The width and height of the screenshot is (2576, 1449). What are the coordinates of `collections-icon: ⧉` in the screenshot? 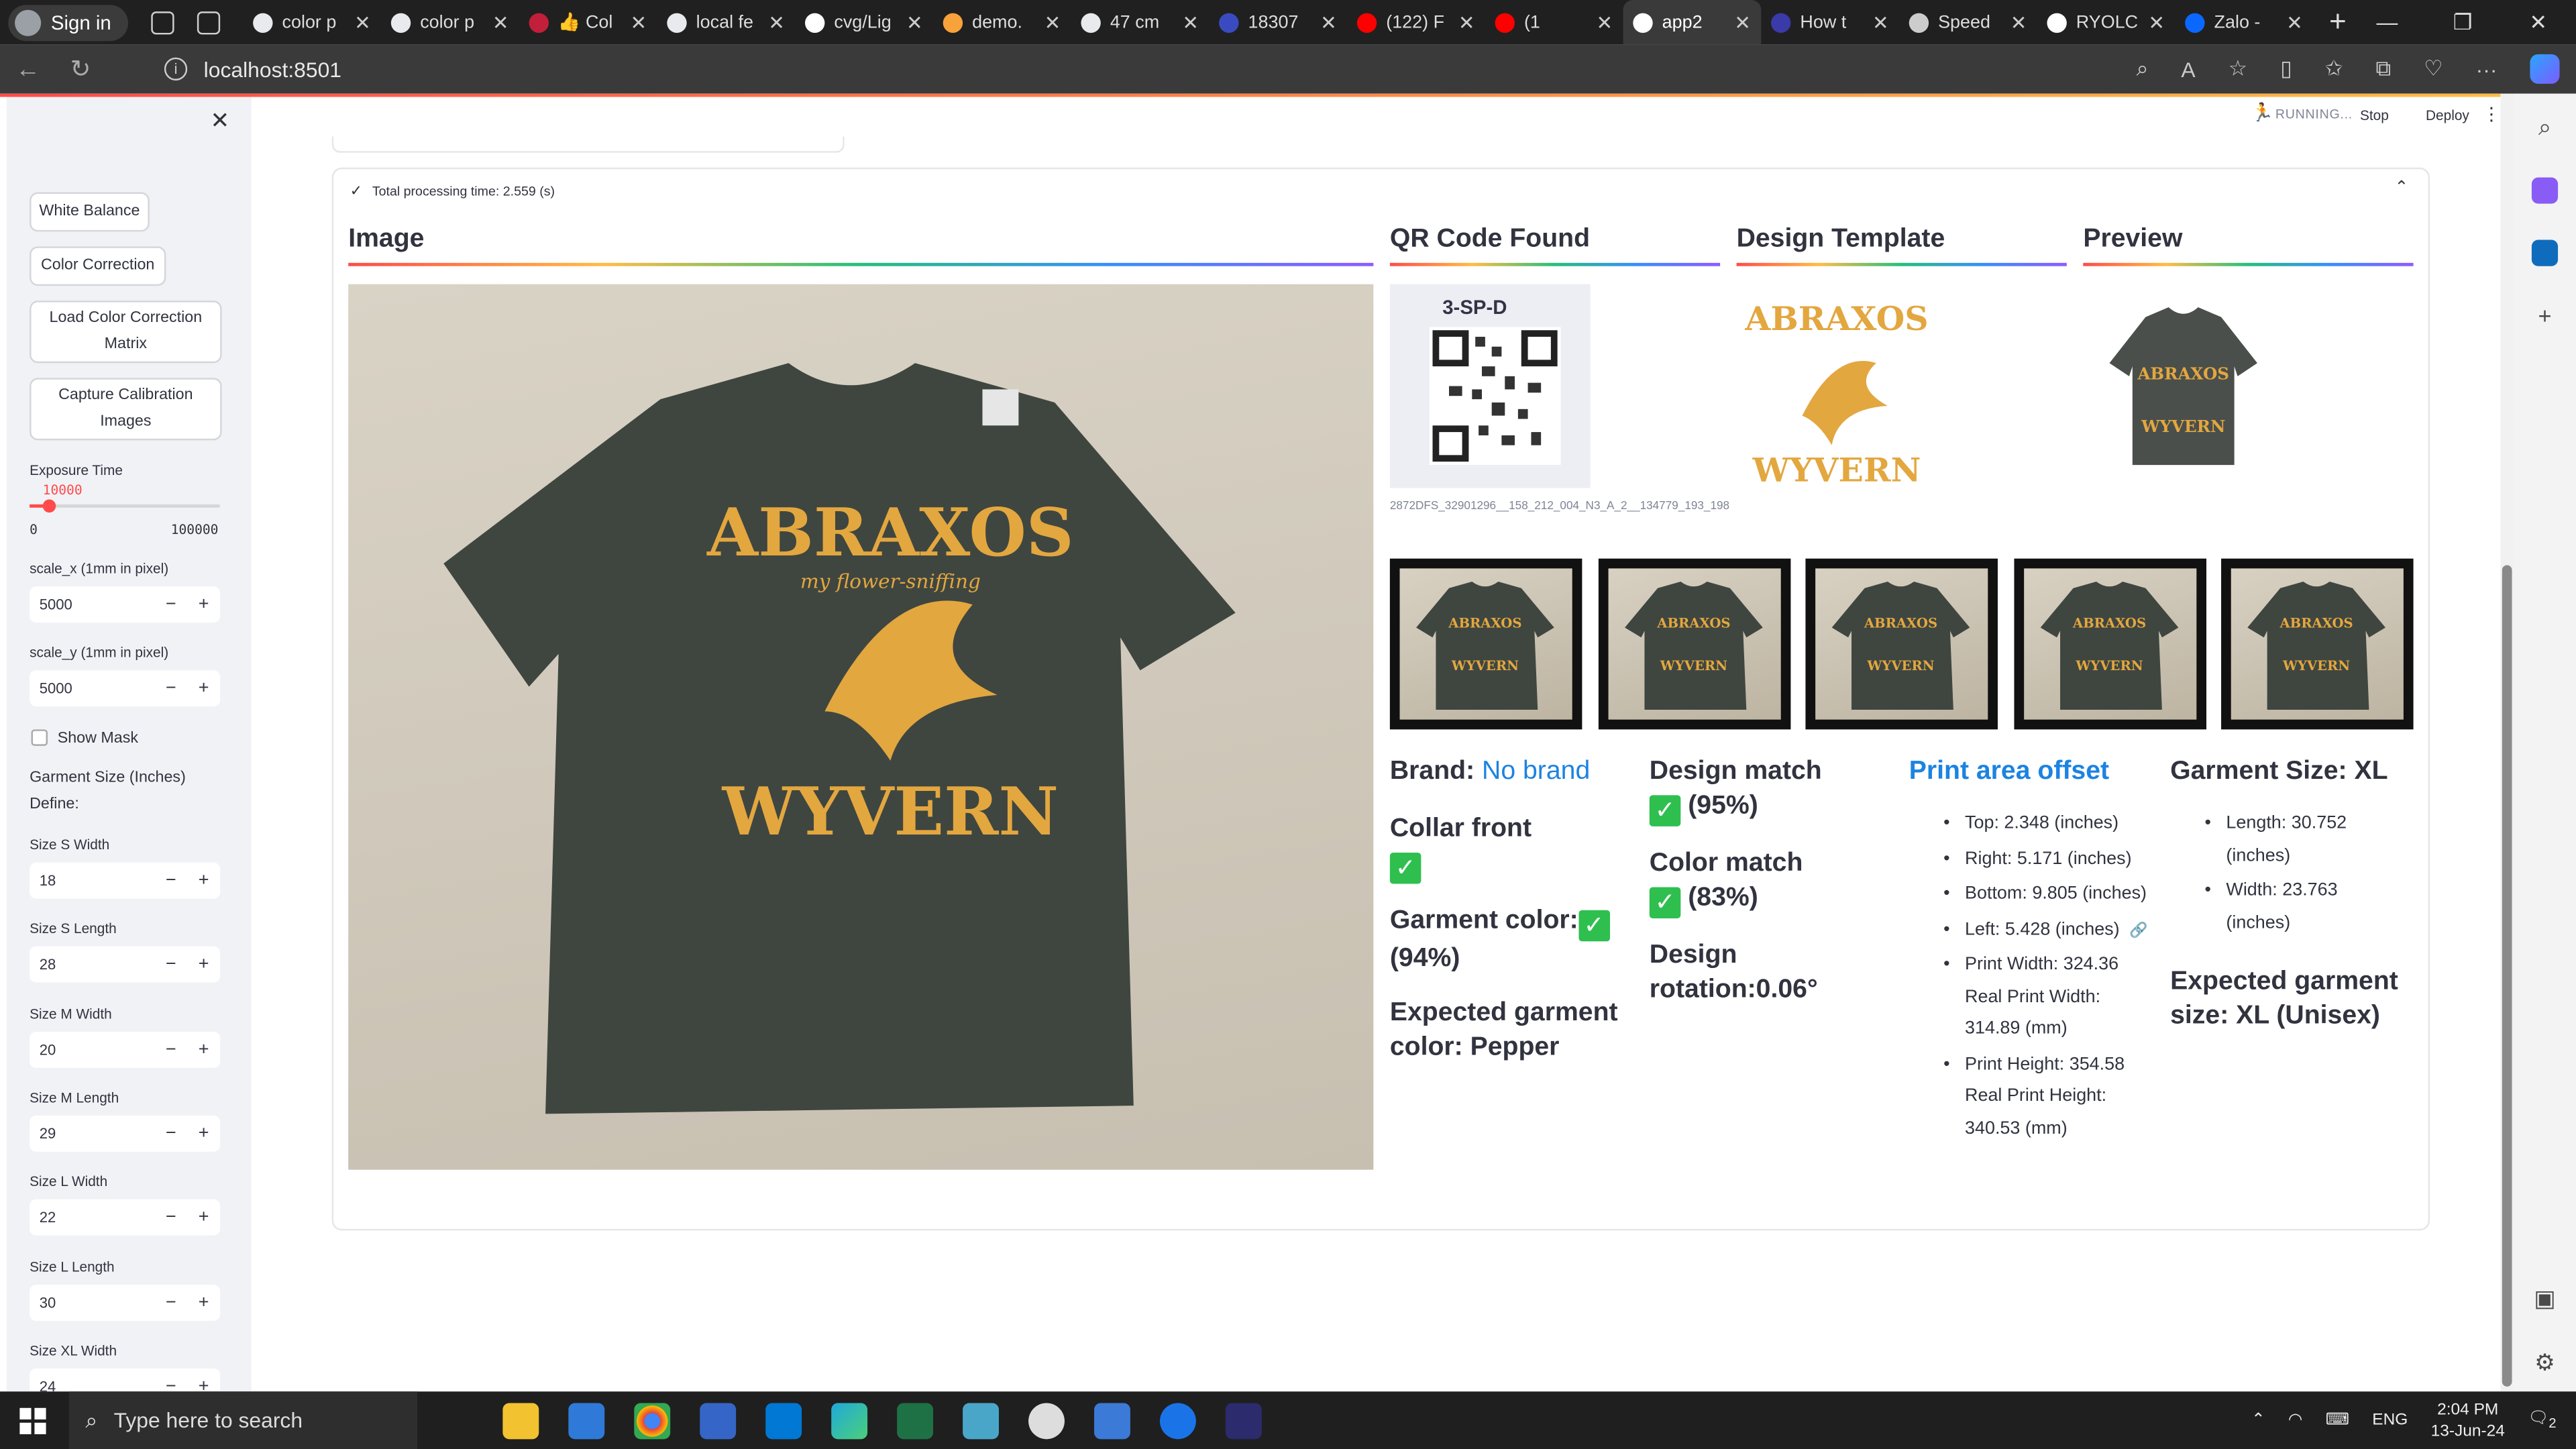 It's located at (2383, 69).